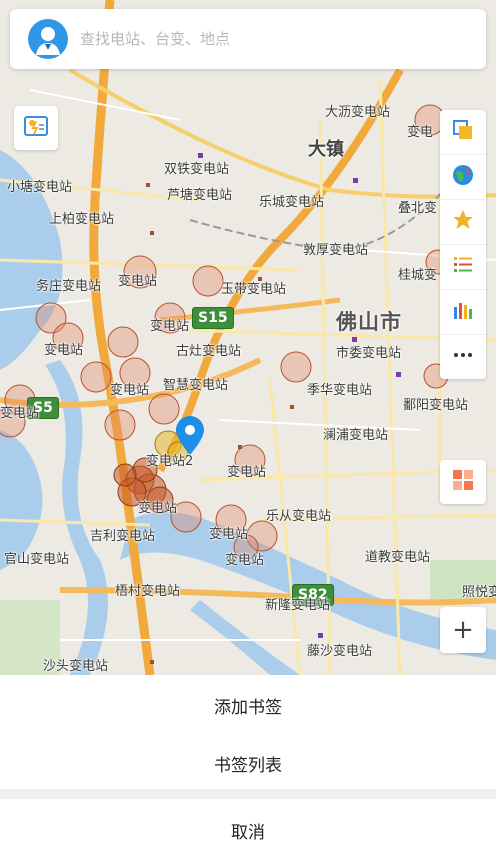  I want to click on grid-icon, so click(463, 482).